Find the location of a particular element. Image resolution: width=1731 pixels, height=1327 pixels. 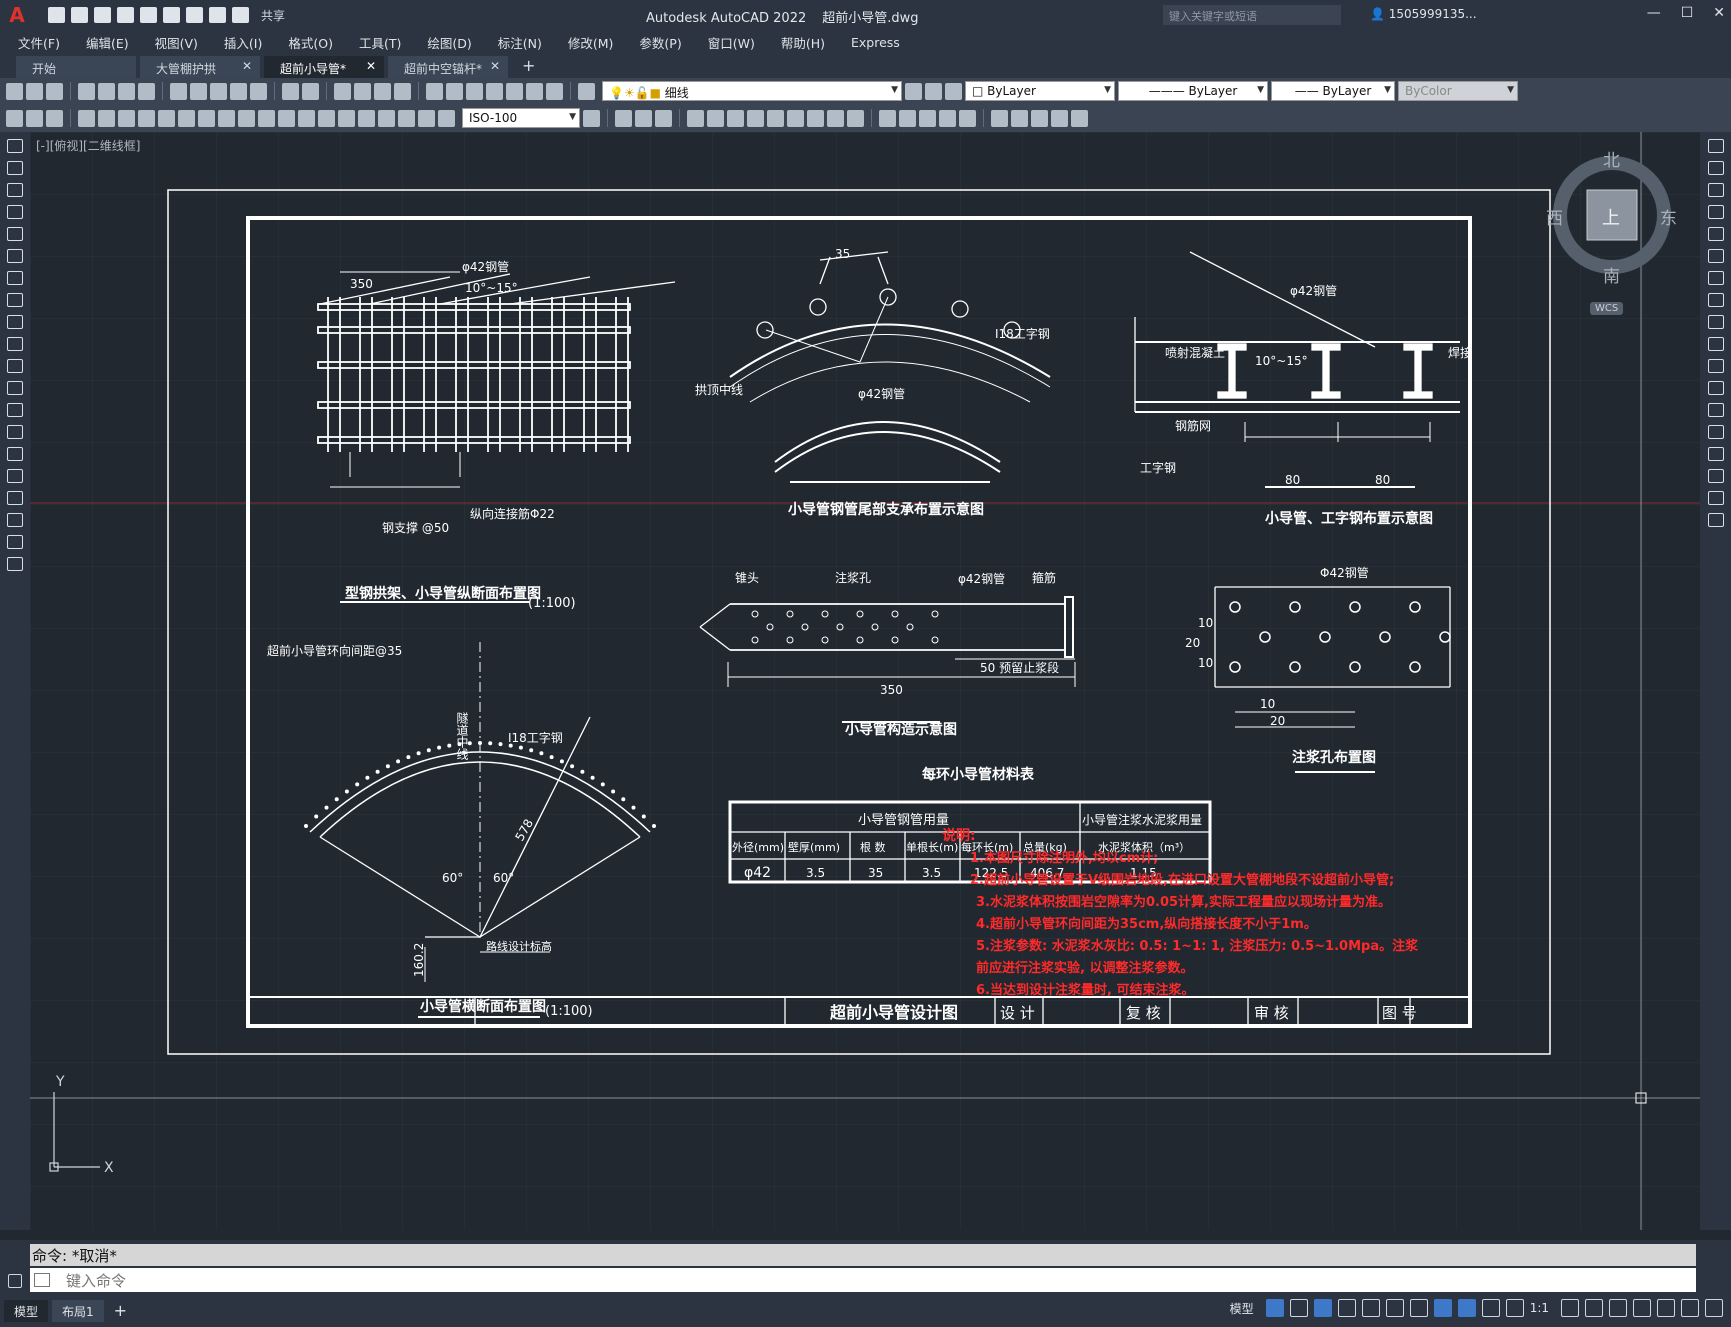

undo-icon is located at coordinates (290, 91).